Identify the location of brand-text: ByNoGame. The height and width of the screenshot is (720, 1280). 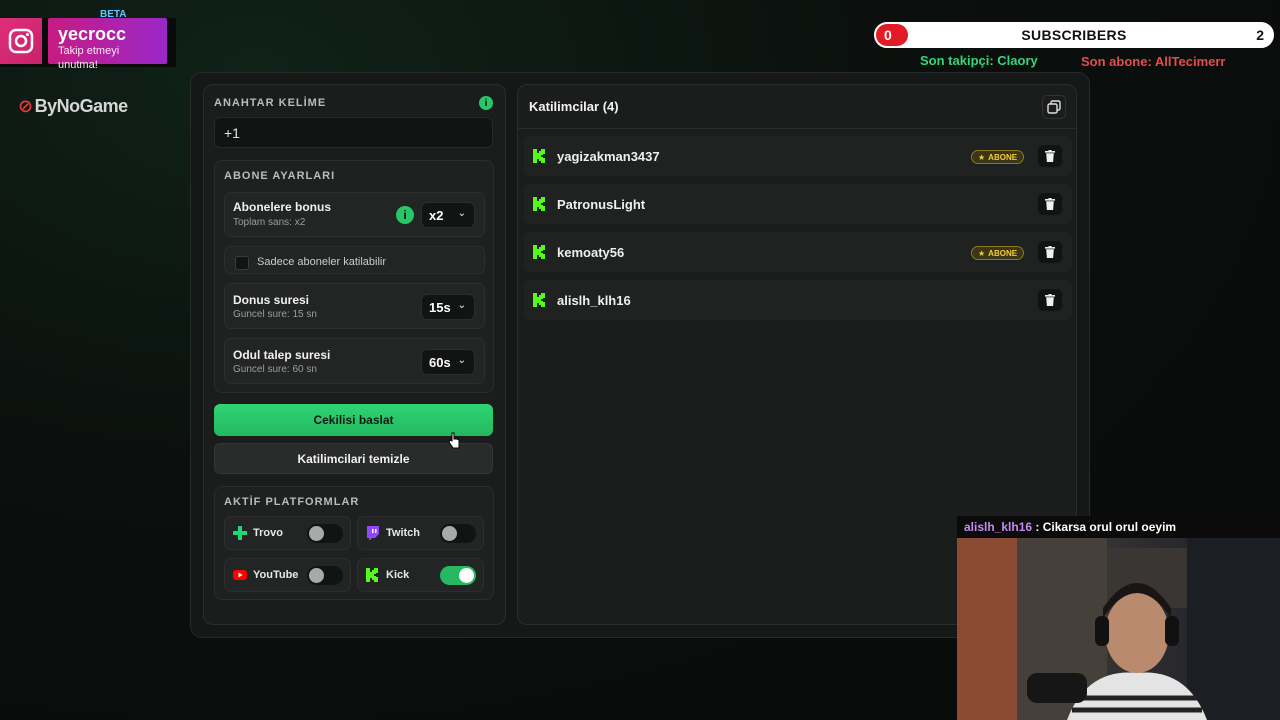
(81, 106).